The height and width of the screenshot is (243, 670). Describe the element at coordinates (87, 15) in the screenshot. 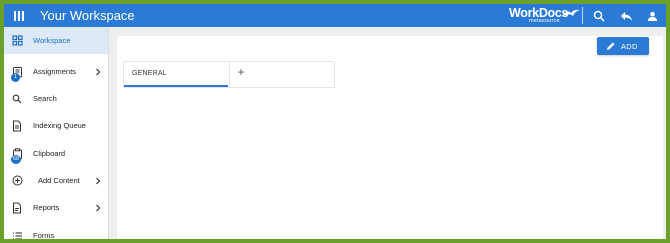

I see `page-title: Your Workspace` at that location.